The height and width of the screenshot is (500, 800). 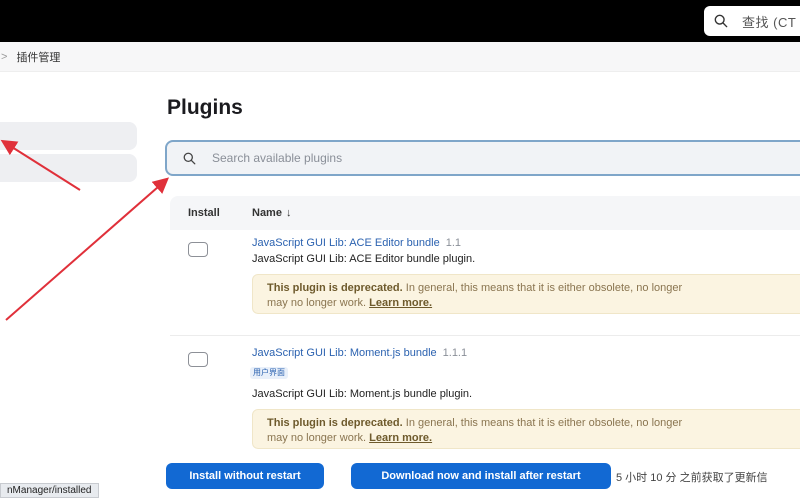 I want to click on plugin-name-link: JavaScript GUI Lib: ACE Editor bundle 1.1, so click(x=356, y=243).